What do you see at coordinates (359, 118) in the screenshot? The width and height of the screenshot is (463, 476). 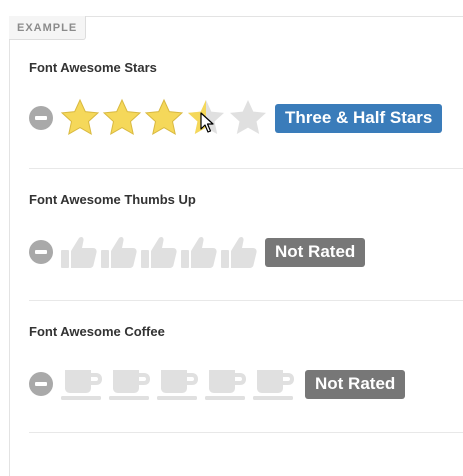 I see `rating-caption-badge: Three & Half Stars` at bounding box center [359, 118].